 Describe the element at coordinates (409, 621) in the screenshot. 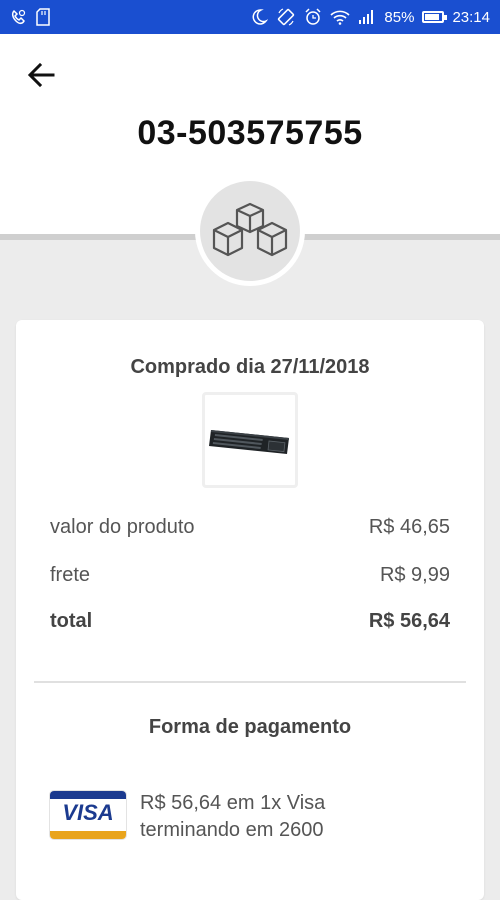

I see `row-value: R$ 56,64` at that location.